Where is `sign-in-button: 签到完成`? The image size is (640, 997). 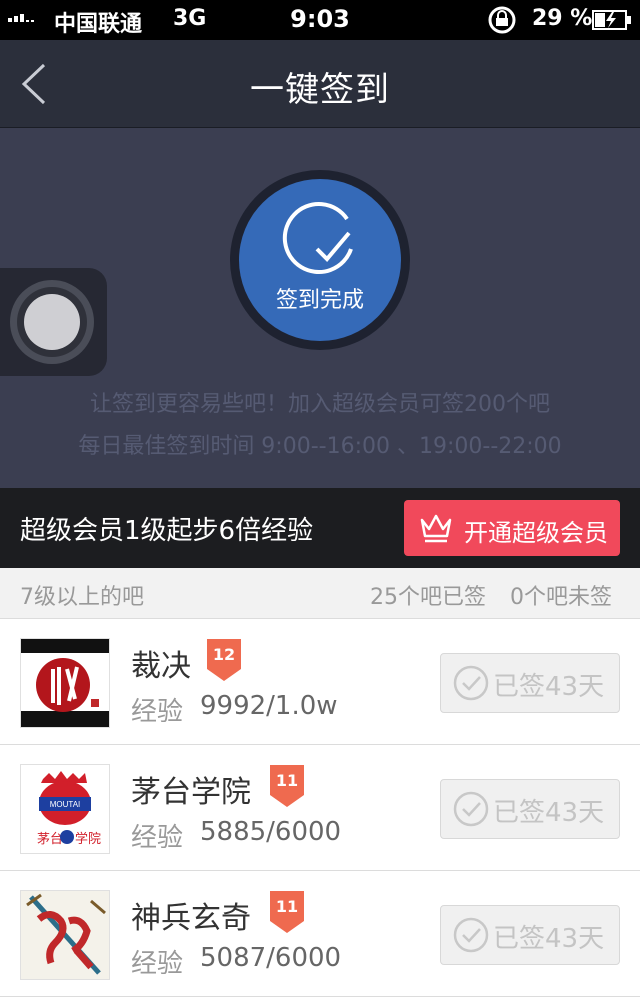
sign-in-button: 签到完成 is located at coordinates (320, 260).